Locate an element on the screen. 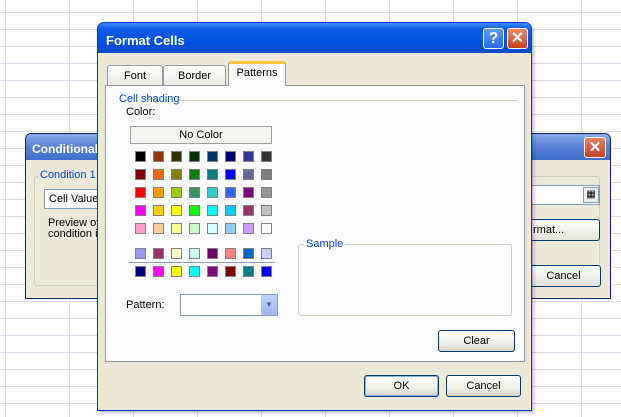 The height and width of the screenshot is (417, 621). conditional-cancel-button: Cancel is located at coordinates (563, 276).